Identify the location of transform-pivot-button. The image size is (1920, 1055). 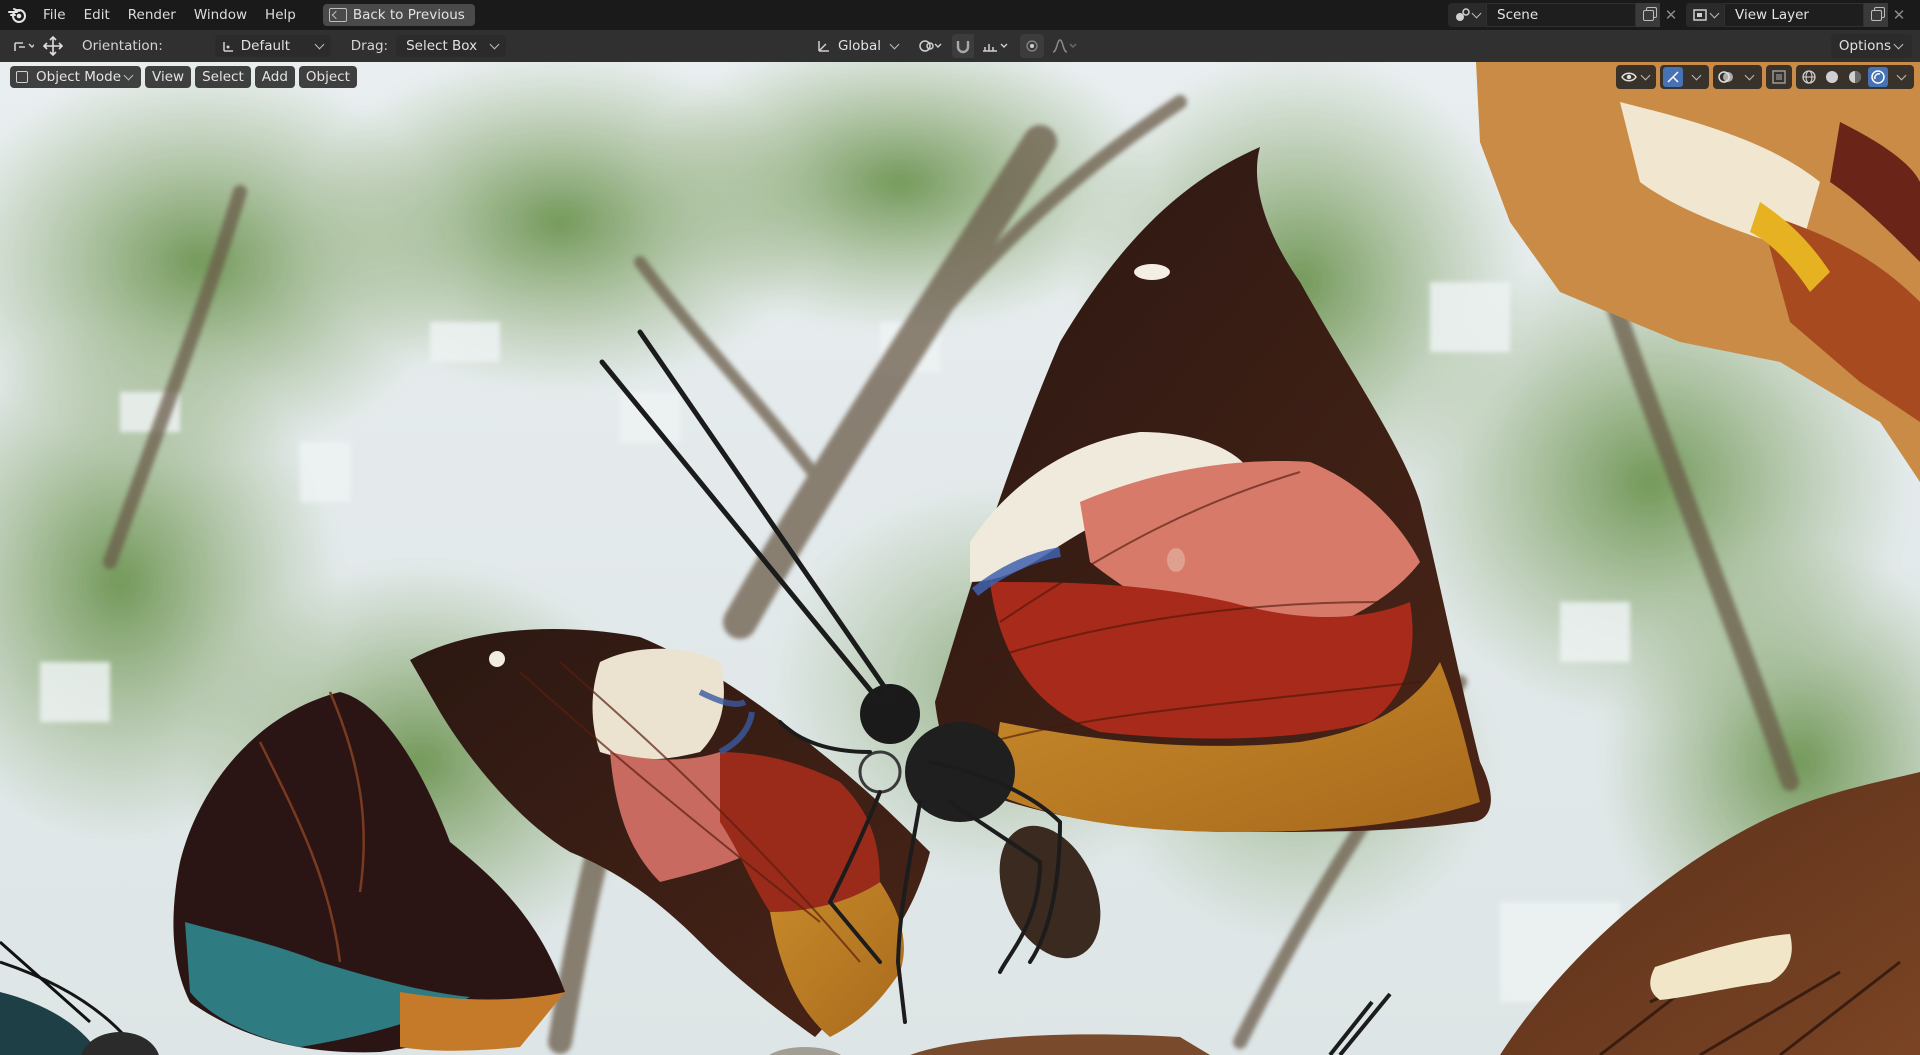
(23, 46).